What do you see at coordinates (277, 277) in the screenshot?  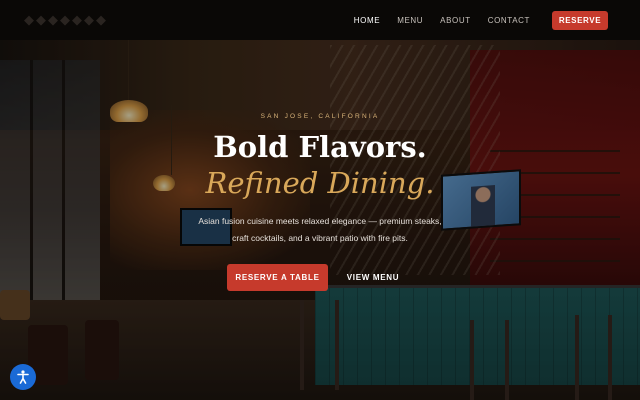 I see `reserve-table-button: RESERVE A TABLE` at bounding box center [277, 277].